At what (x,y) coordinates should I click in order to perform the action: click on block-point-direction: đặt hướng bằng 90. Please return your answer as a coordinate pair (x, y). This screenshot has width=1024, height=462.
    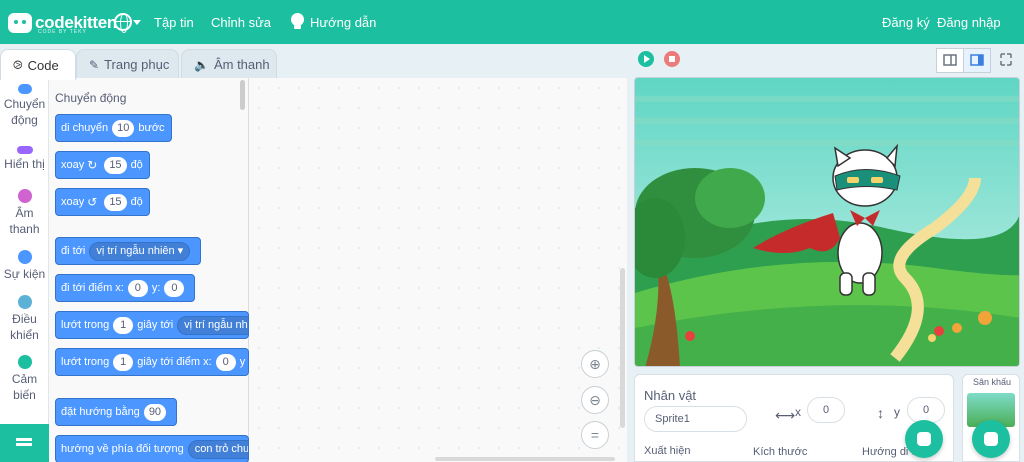
    Looking at the image, I should click on (116, 412).